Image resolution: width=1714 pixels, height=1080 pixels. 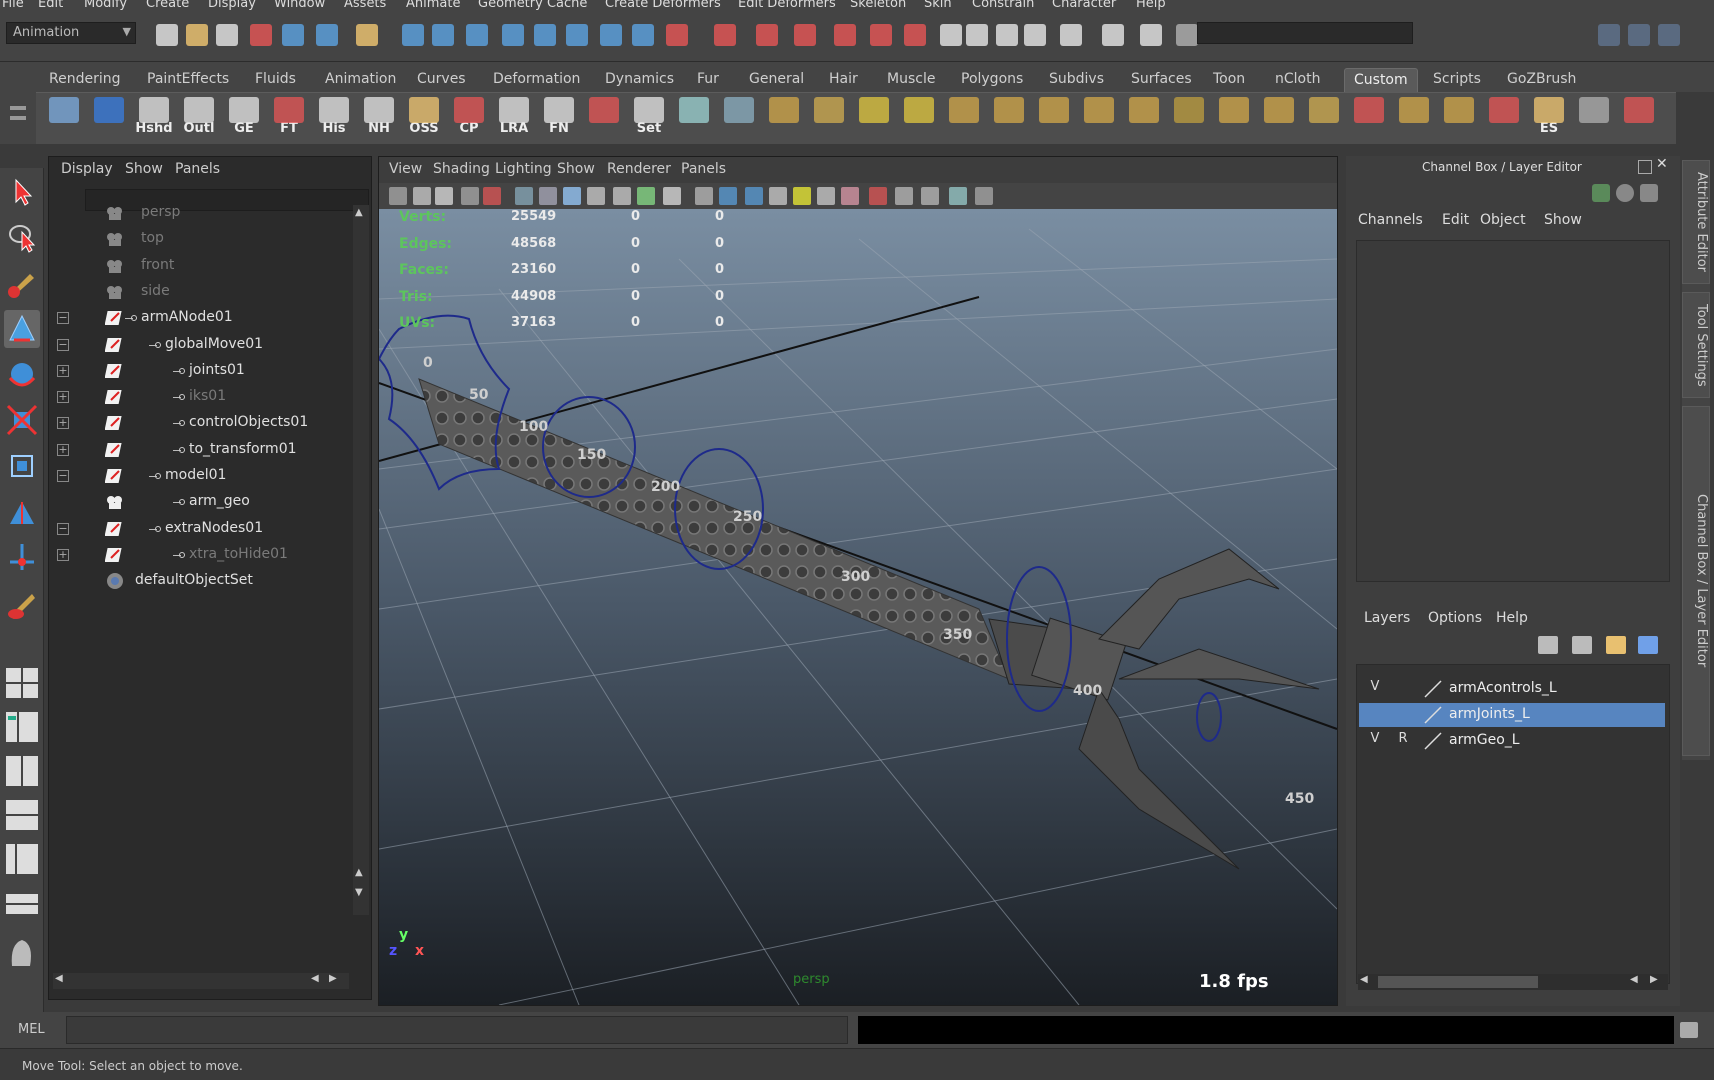 What do you see at coordinates (951, 35) in the screenshot?
I see `render-view-icon` at bounding box center [951, 35].